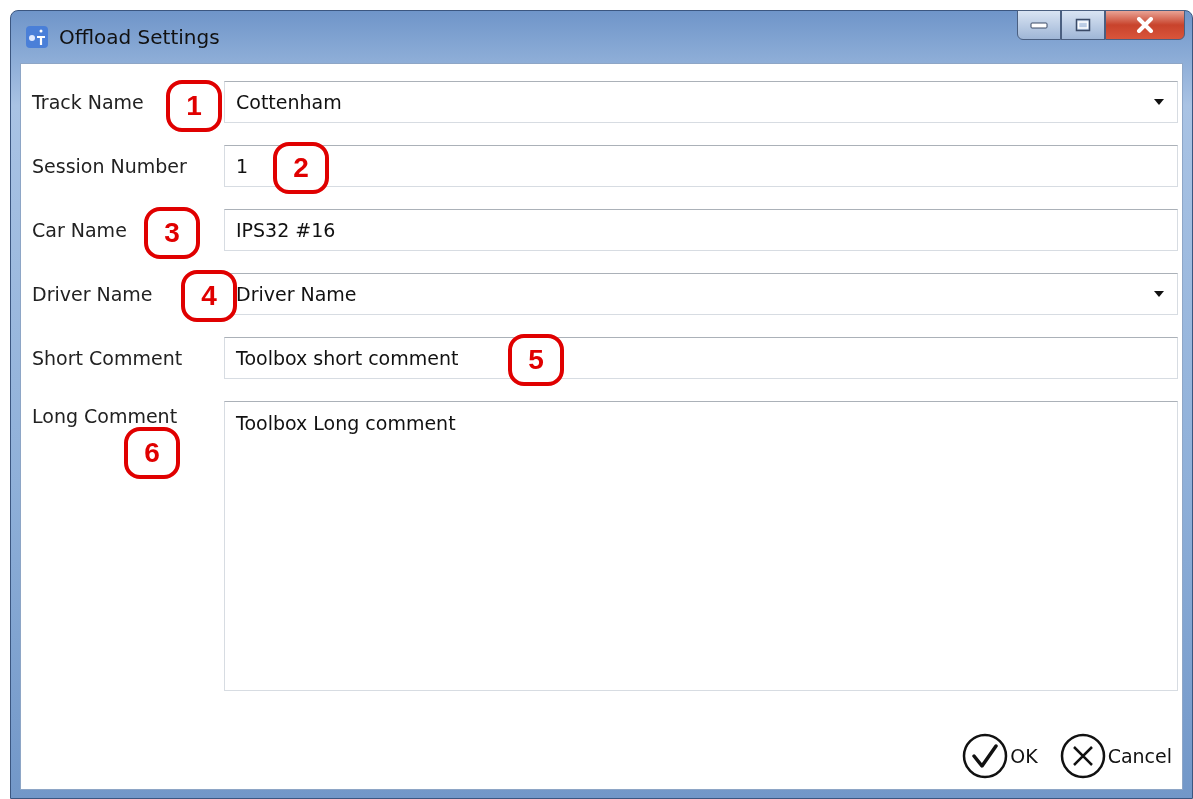 The image size is (1193, 799). What do you see at coordinates (301, 168) in the screenshot?
I see `callout-number: 2` at bounding box center [301, 168].